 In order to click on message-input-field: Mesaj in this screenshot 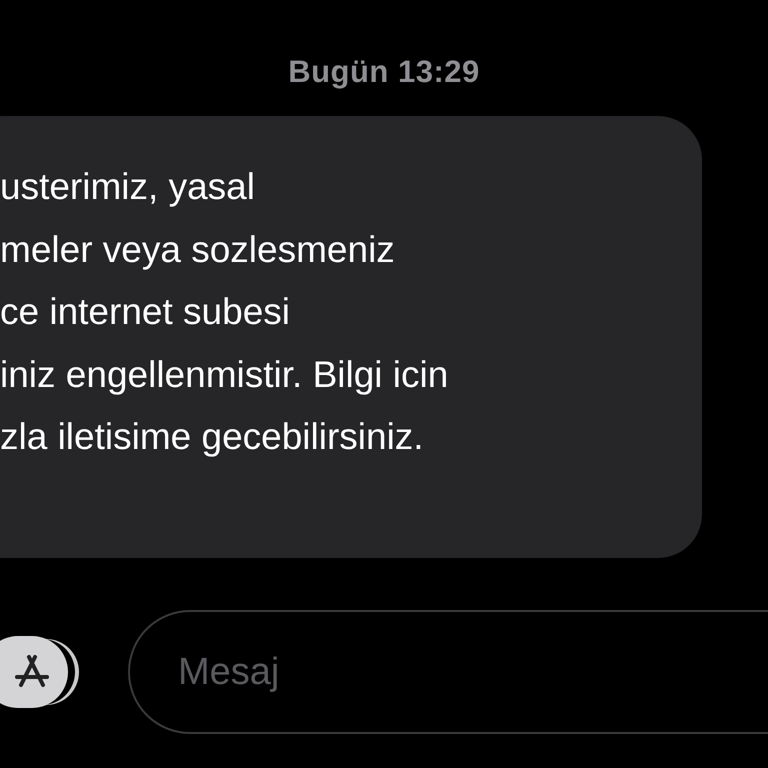, I will do `click(448, 672)`.